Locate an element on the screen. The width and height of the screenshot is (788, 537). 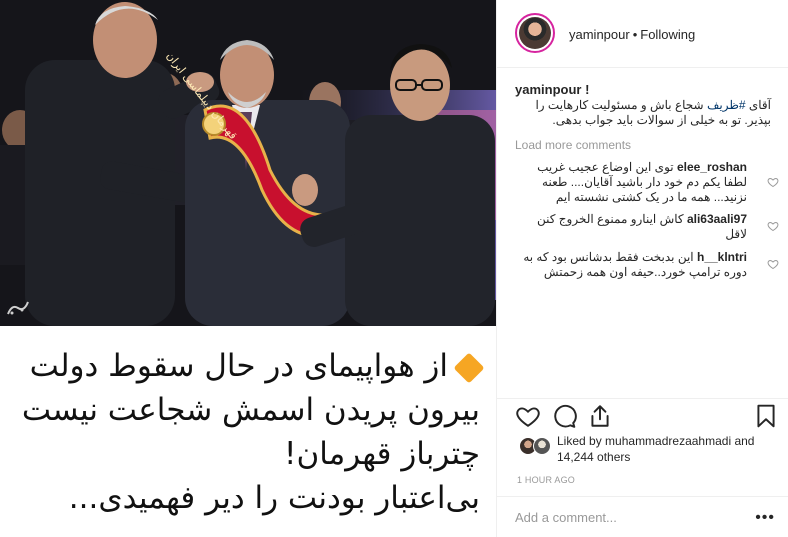
avatar-image is located at coordinates (535, 33).